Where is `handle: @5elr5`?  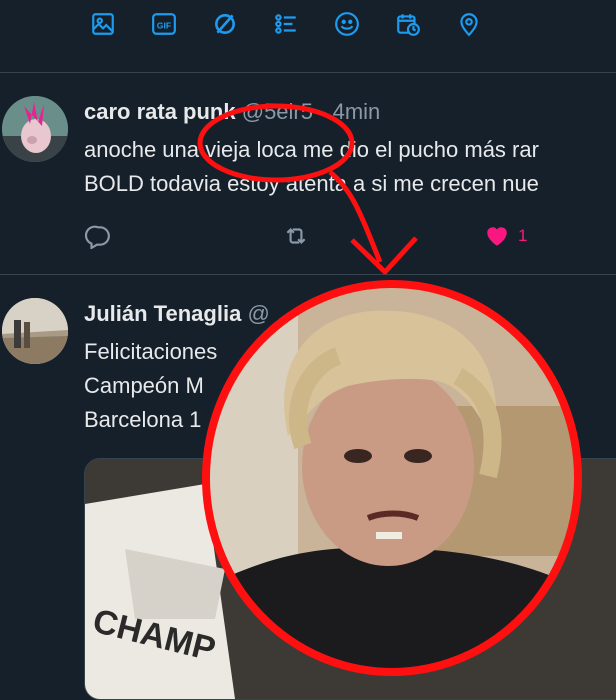
handle: @5elr5 is located at coordinates (277, 111).